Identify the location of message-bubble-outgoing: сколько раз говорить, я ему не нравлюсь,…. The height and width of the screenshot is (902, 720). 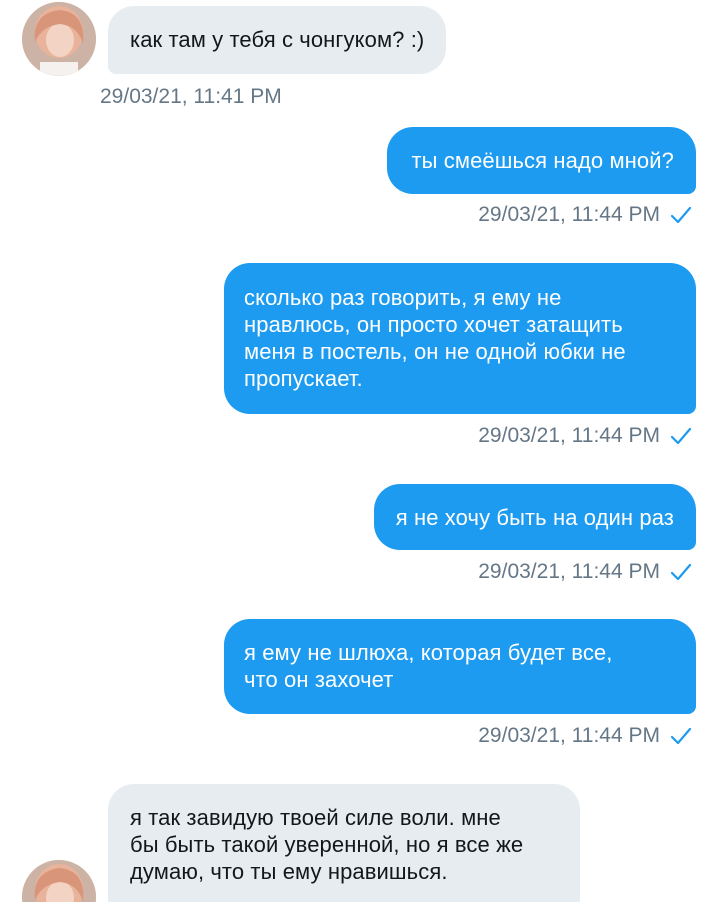
(460, 338).